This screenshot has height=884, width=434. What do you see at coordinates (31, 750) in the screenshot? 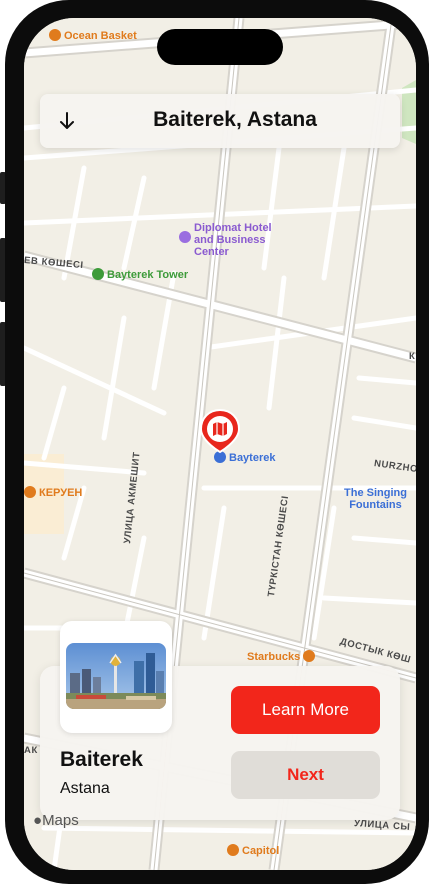
I see `street-label-bottom-left: АК` at bounding box center [31, 750].